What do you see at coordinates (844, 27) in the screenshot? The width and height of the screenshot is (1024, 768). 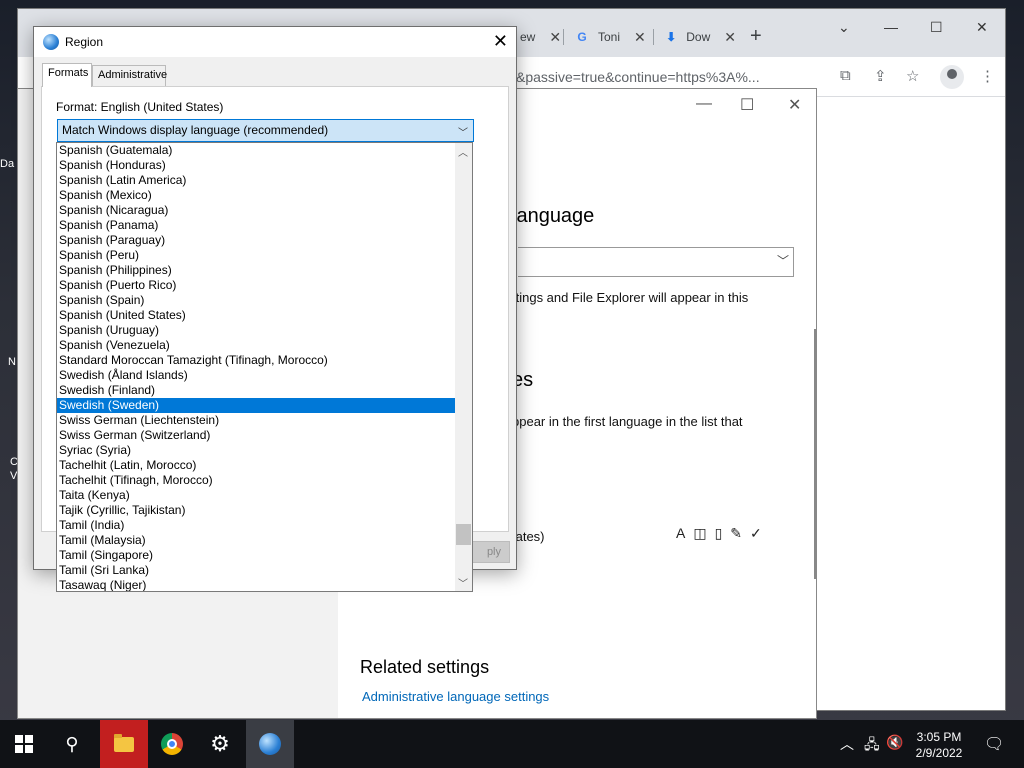 I see `chevron-down-icon: ⌄` at bounding box center [844, 27].